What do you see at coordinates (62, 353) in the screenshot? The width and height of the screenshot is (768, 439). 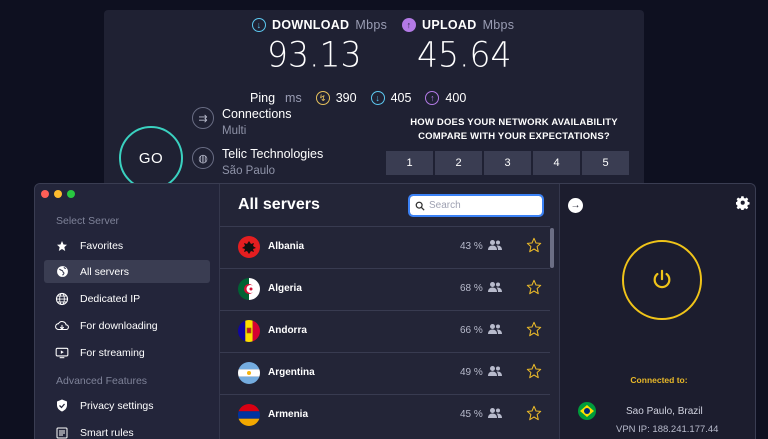 I see `tv-play-icon` at bounding box center [62, 353].